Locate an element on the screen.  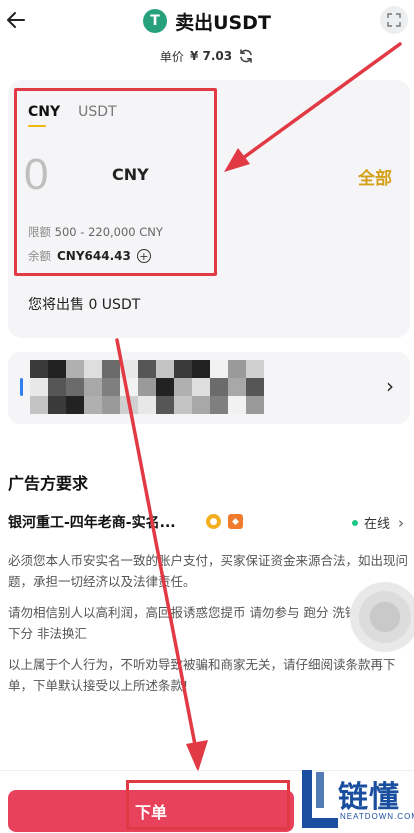
watermark-domain: NEATDOWN.COM is located at coordinates (377, 816).